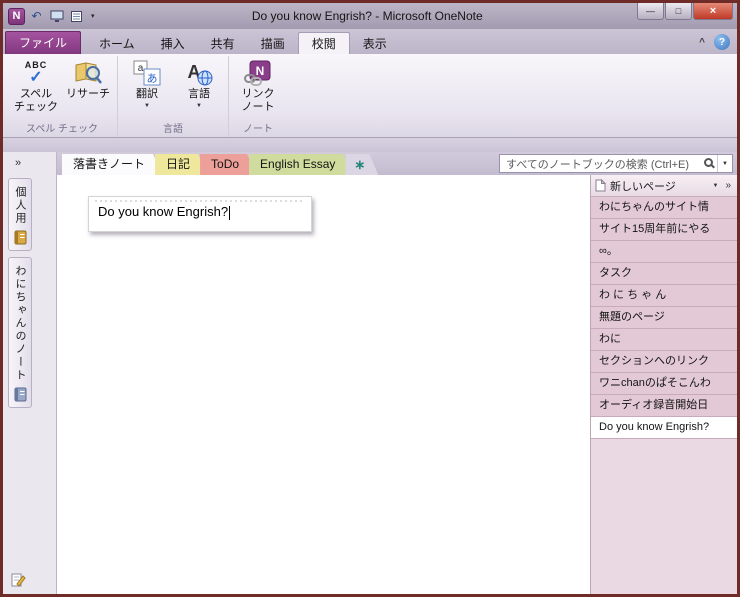  Describe the element at coordinates (181, 164) in the screenshot. I see `section-tab-diary: 日記` at that location.